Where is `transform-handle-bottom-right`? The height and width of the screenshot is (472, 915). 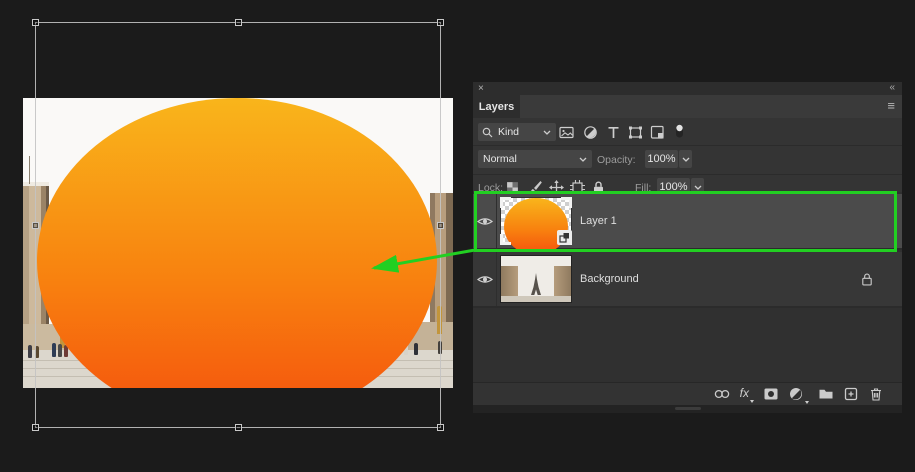 transform-handle-bottom-right is located at coordinates (440, 427).